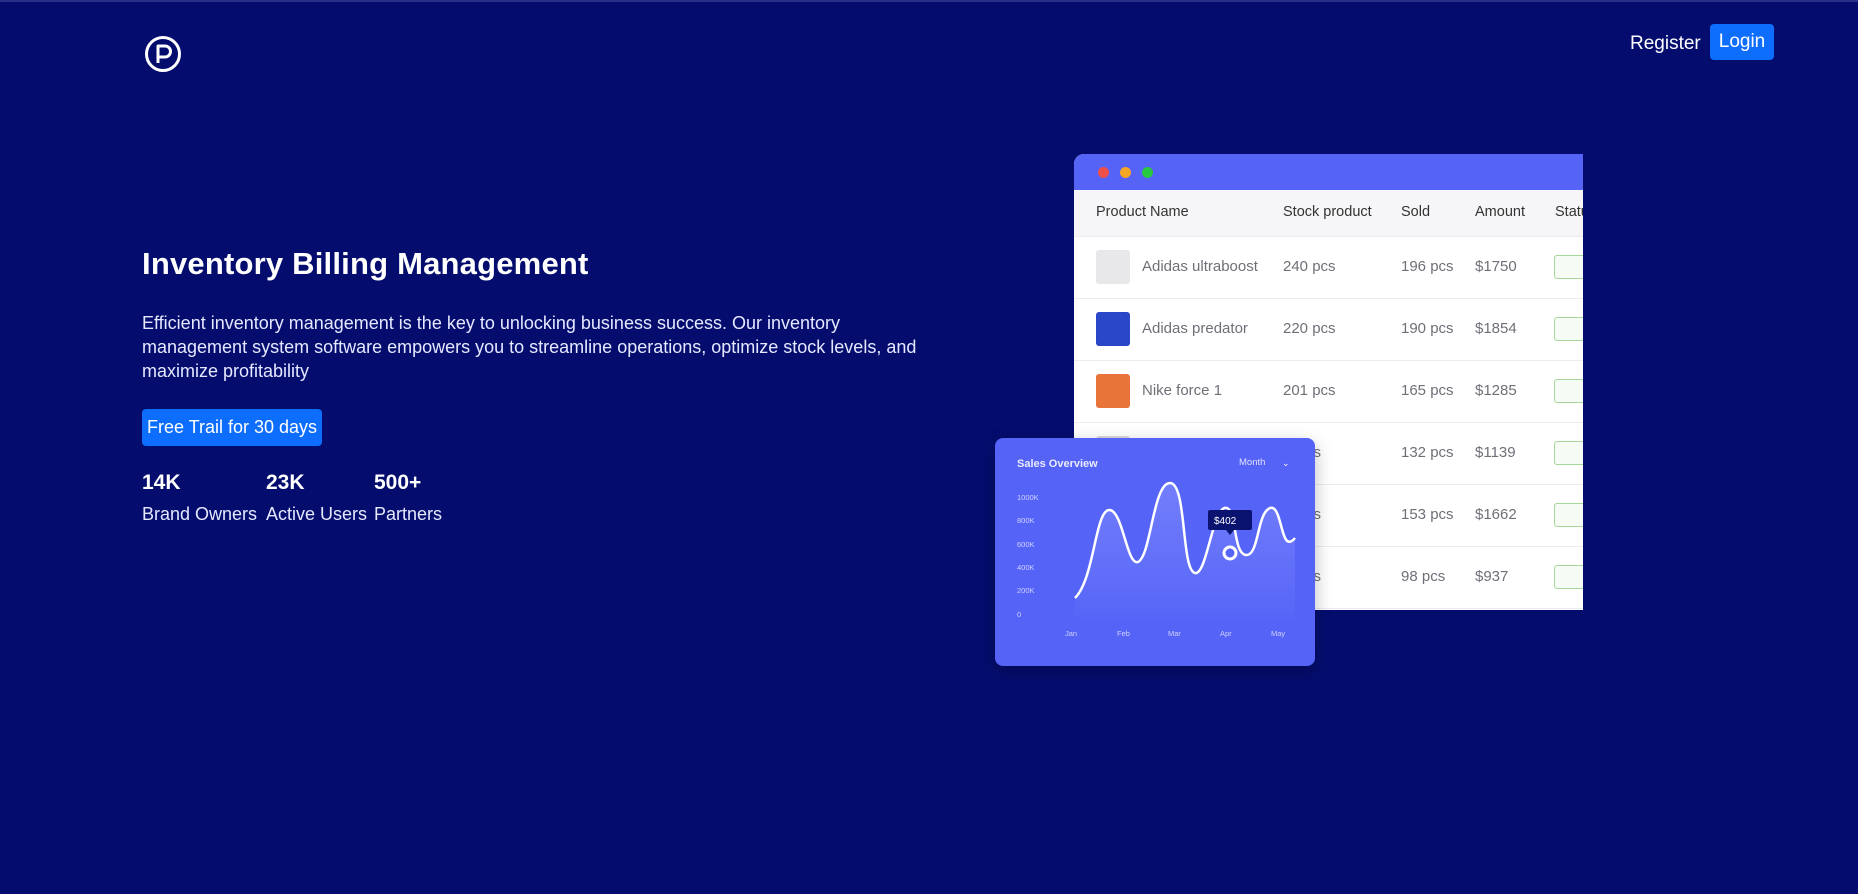  Describe the element at coordinates (1028, 497) in the screenshot. I see `y-tick-label: 1000K` at that location.